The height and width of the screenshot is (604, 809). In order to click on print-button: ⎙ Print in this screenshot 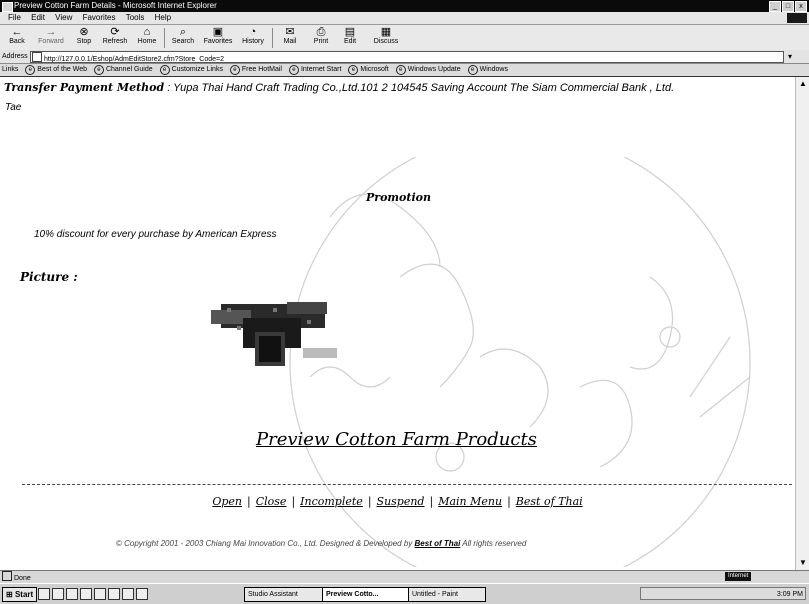, I will do `click(321, 35)`.